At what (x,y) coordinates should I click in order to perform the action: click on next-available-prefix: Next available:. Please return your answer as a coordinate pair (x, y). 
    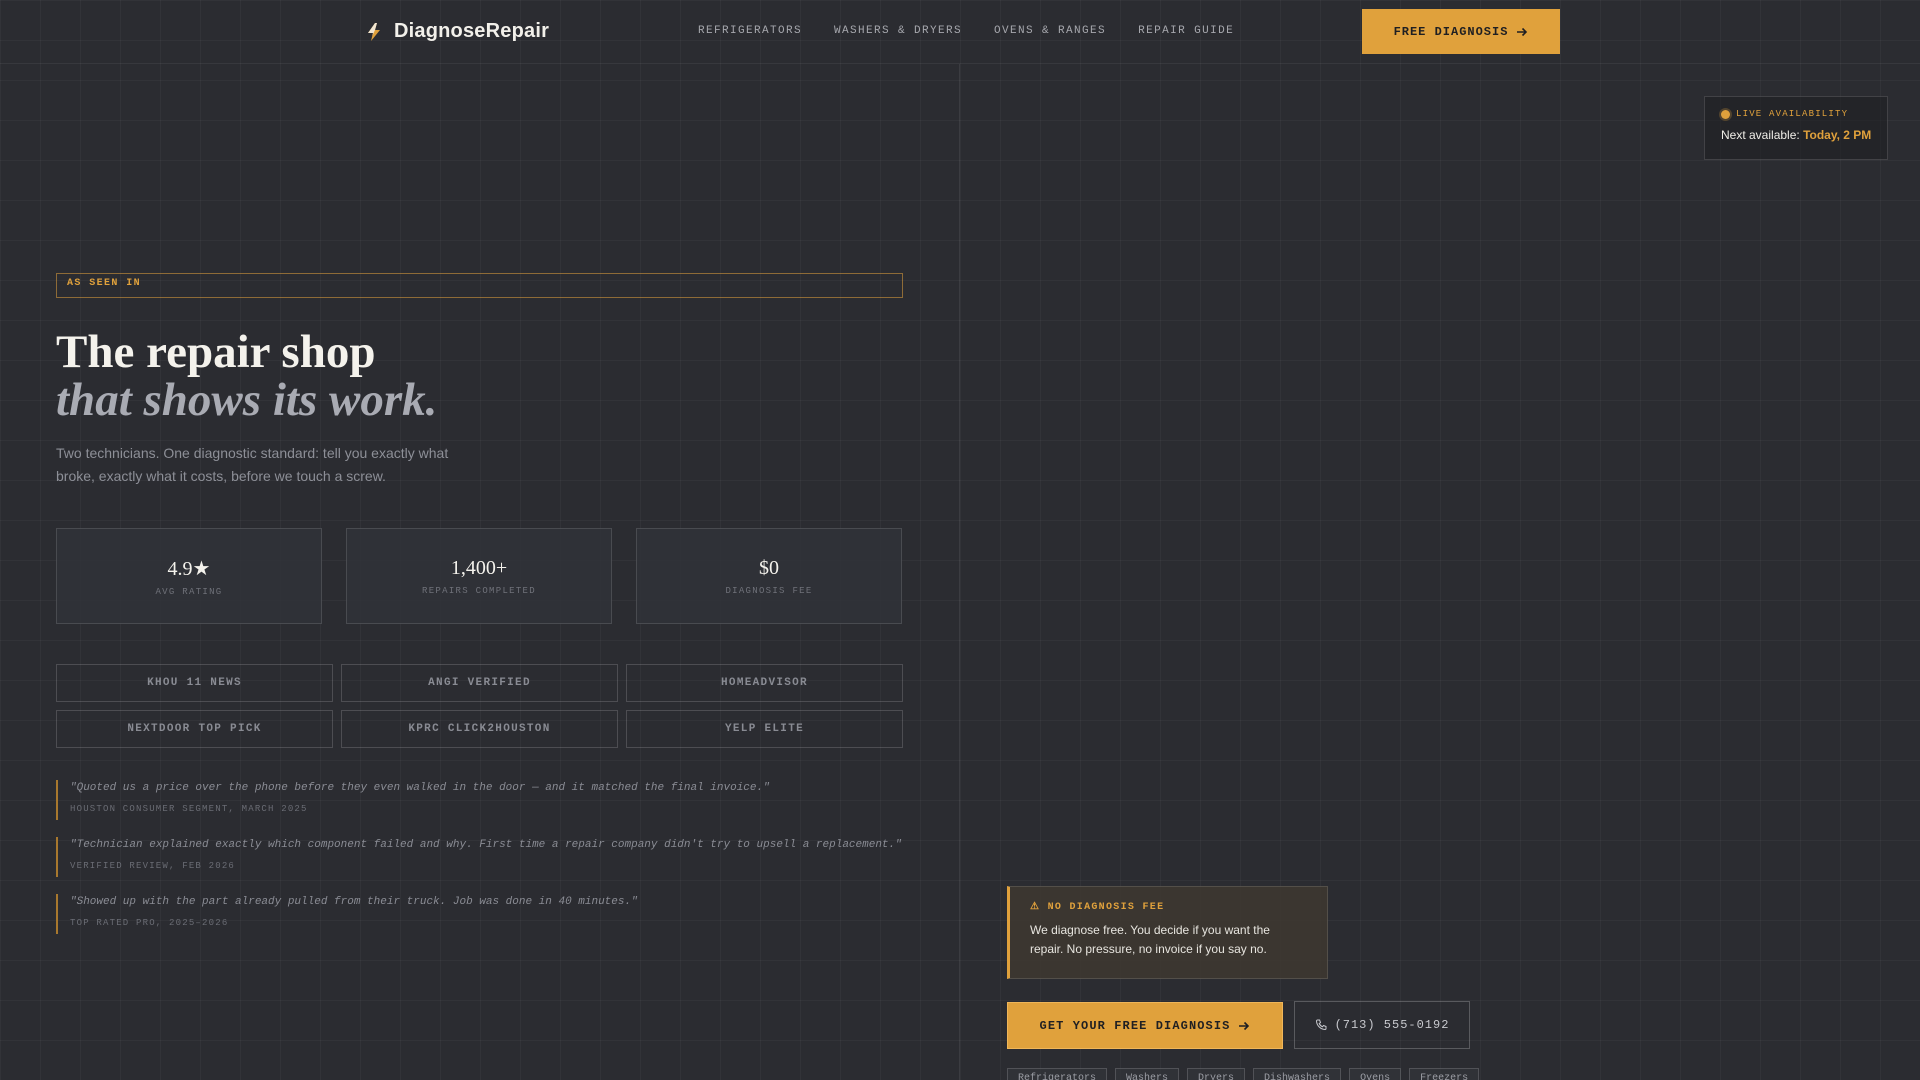
    Looking at the image, I should click on (1760, 135).